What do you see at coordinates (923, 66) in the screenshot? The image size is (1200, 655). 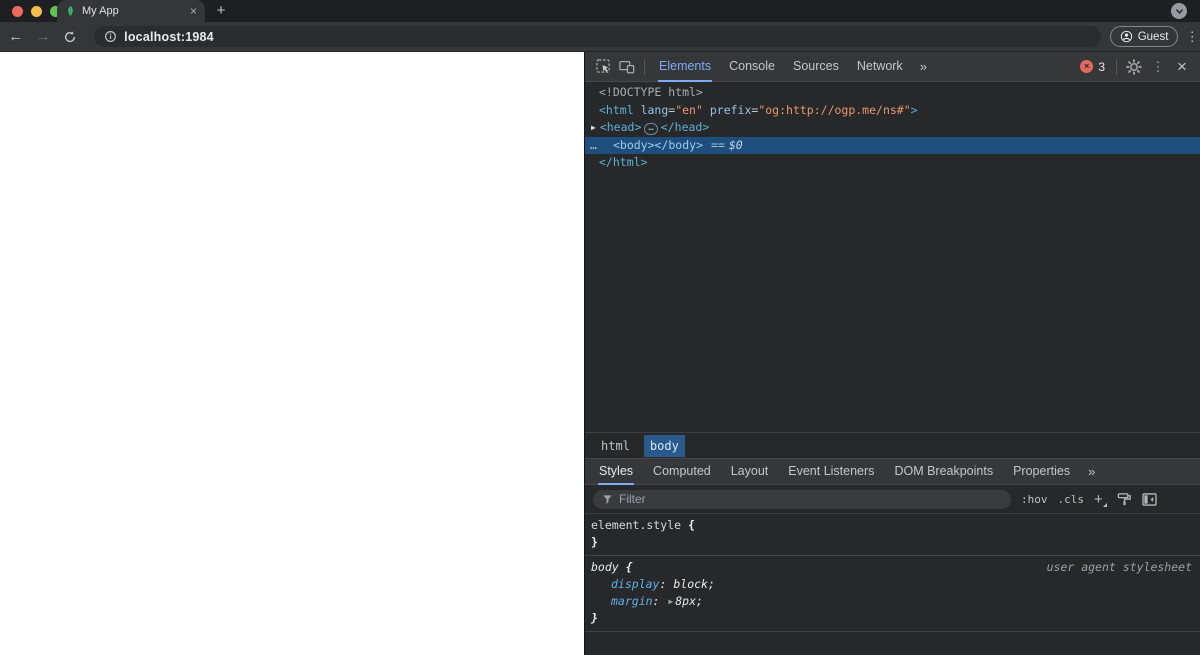 I see `more-tabs-icon: »` at bounding box center [923, 66].